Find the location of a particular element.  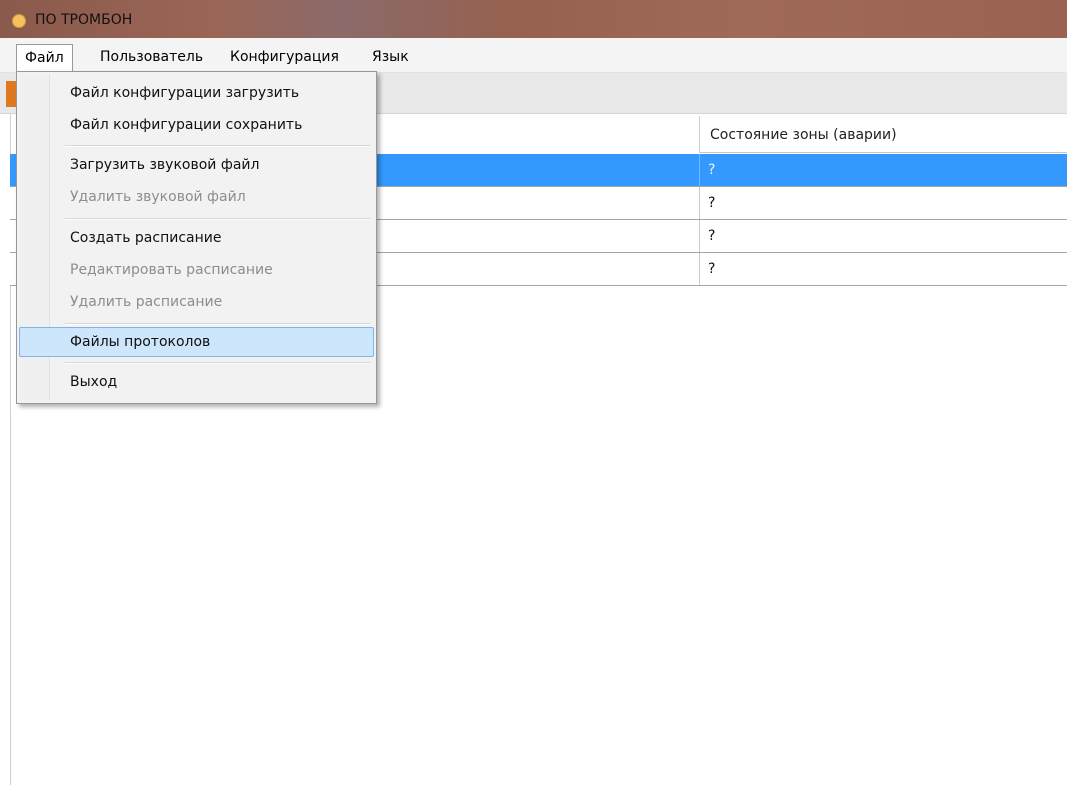

menu-item-label: Удалить звуковой файл is located at coordinates (158, 197).